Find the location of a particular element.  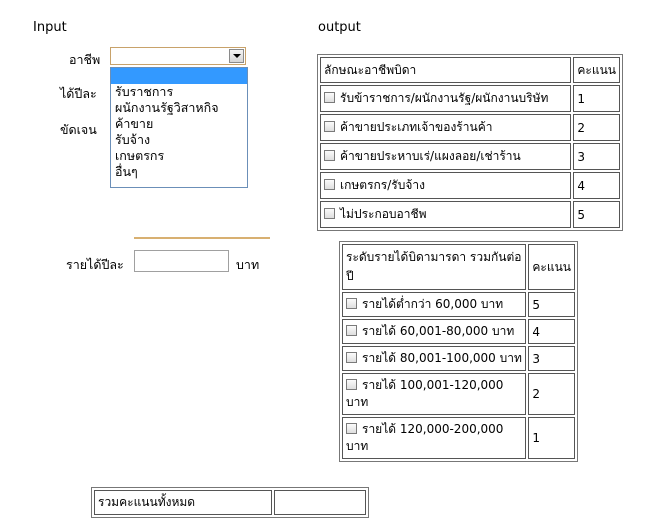

occupation-option: รับจ้าง is located at coordinates (179, 140).